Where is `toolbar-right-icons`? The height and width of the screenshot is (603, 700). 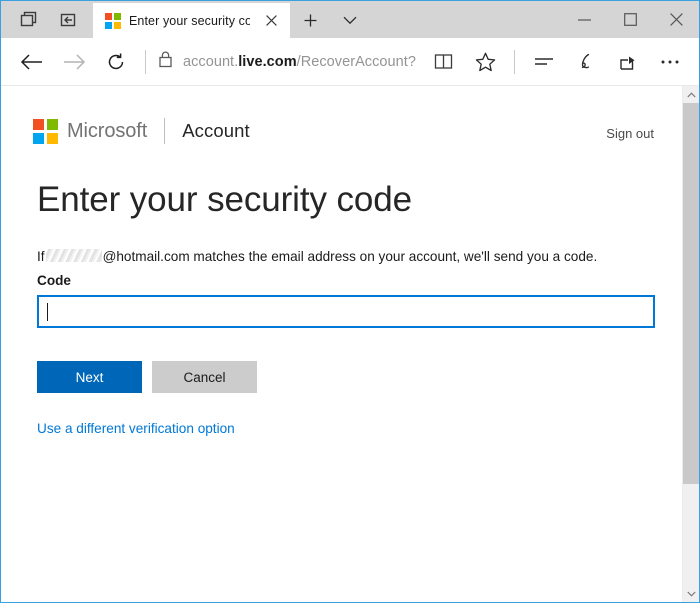
toolbar-right-icons is located at coordinates (556, 62).